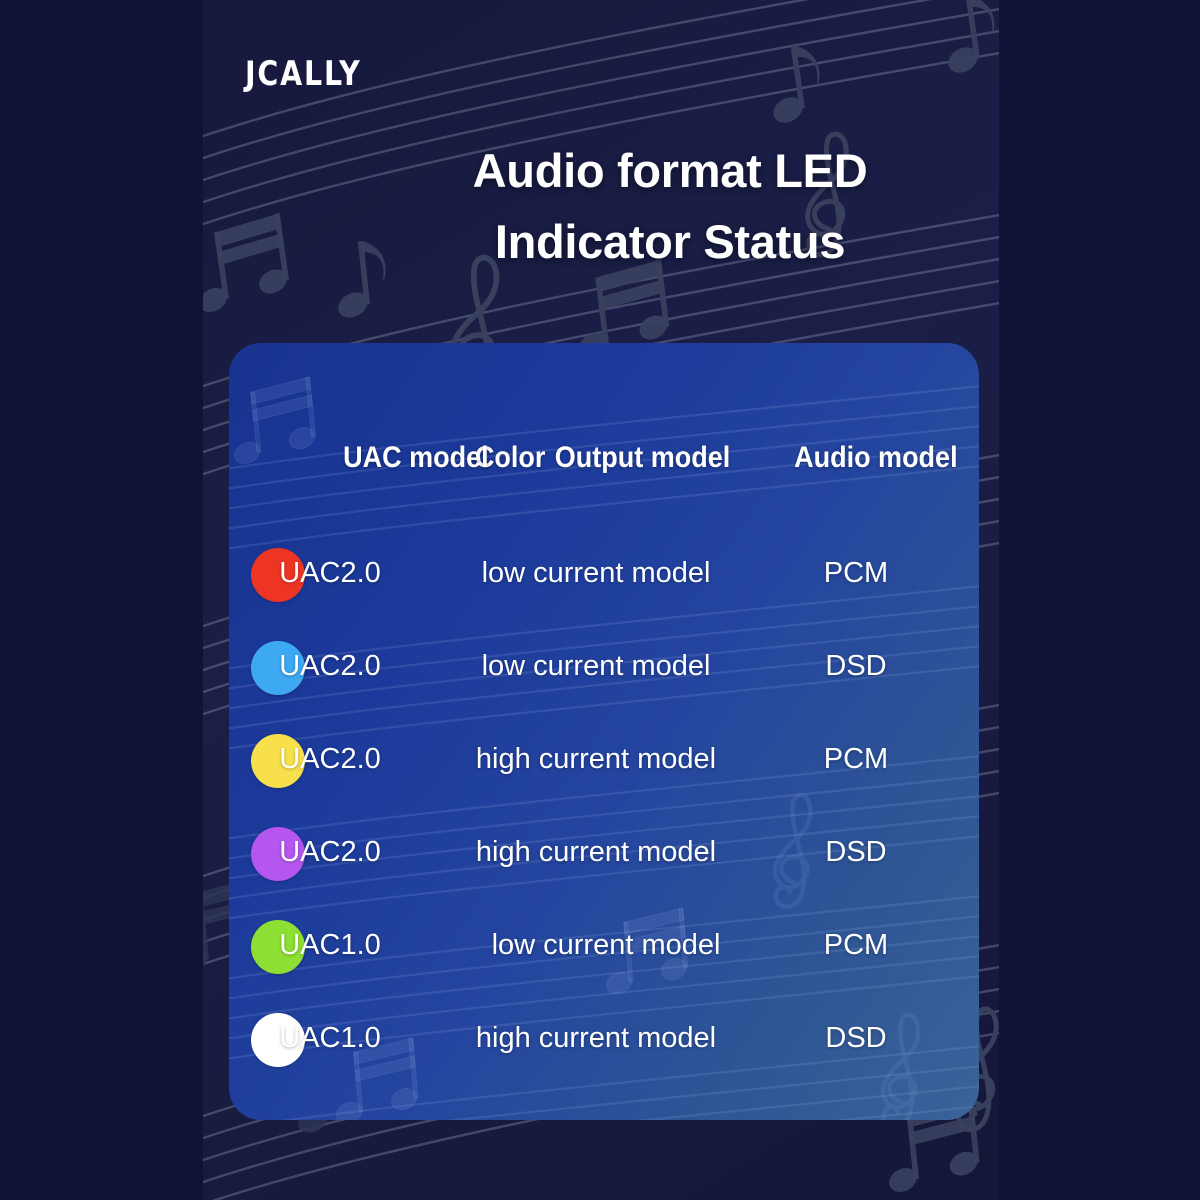  I want to click on table-header-uac-model: UAC model, so click(416, 457).